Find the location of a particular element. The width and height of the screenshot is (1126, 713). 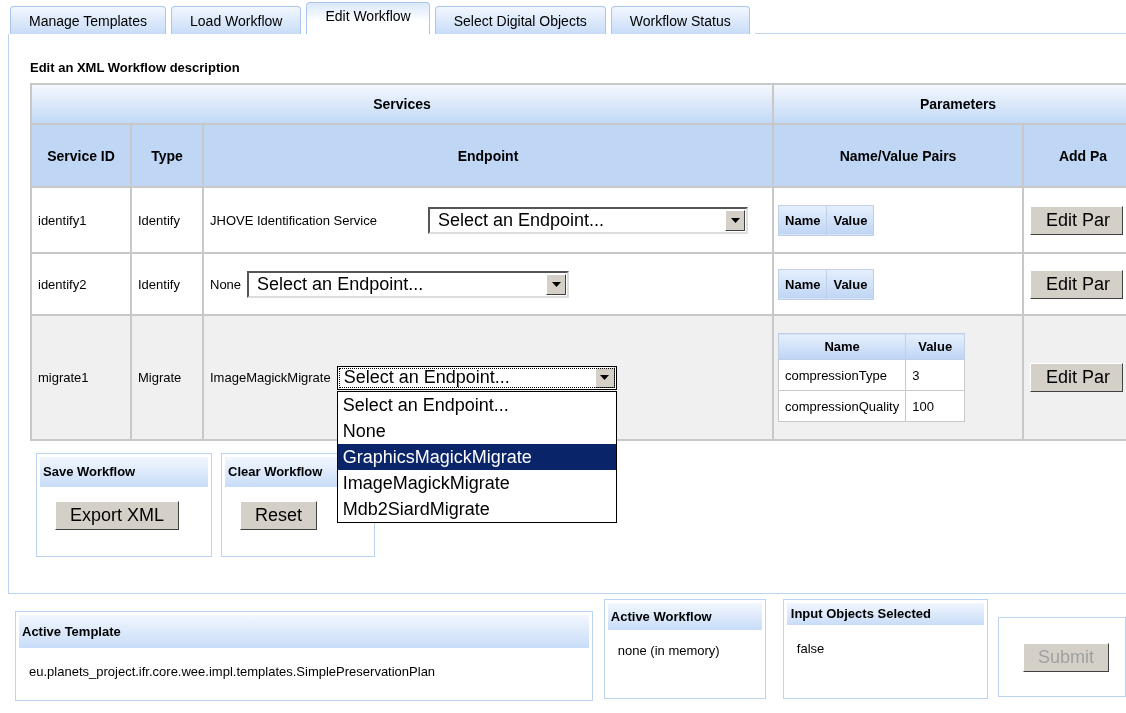

table-cell: migrate1 is located at coordinates (81, 377).